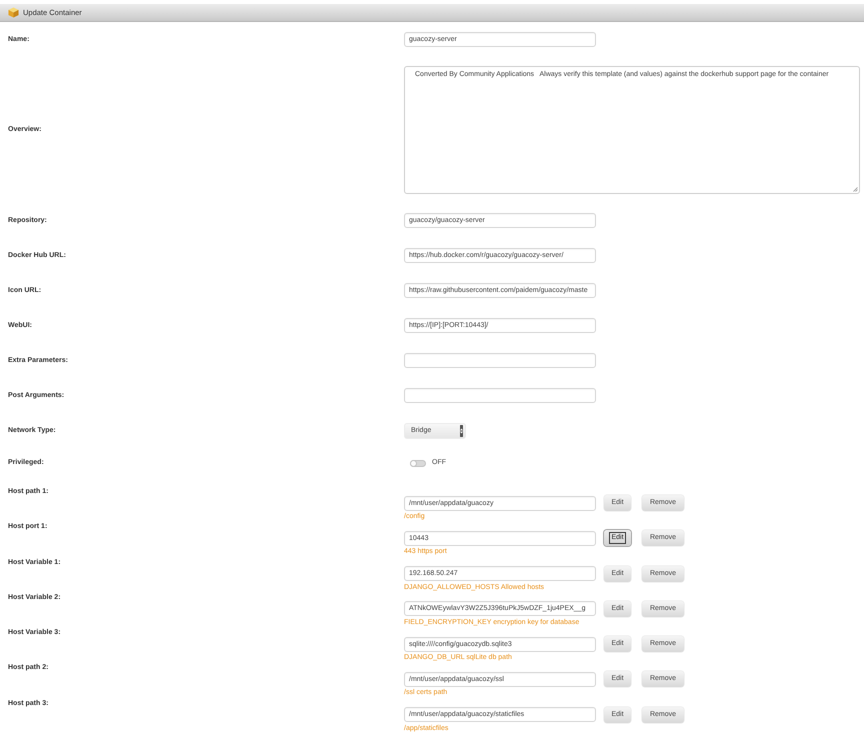 The height and width of the screenshot is (750, 864). What do you see at coordinates (855, 189) in the screenshot?
I see `resize-grip-icon` at bounding box center [855, 189].